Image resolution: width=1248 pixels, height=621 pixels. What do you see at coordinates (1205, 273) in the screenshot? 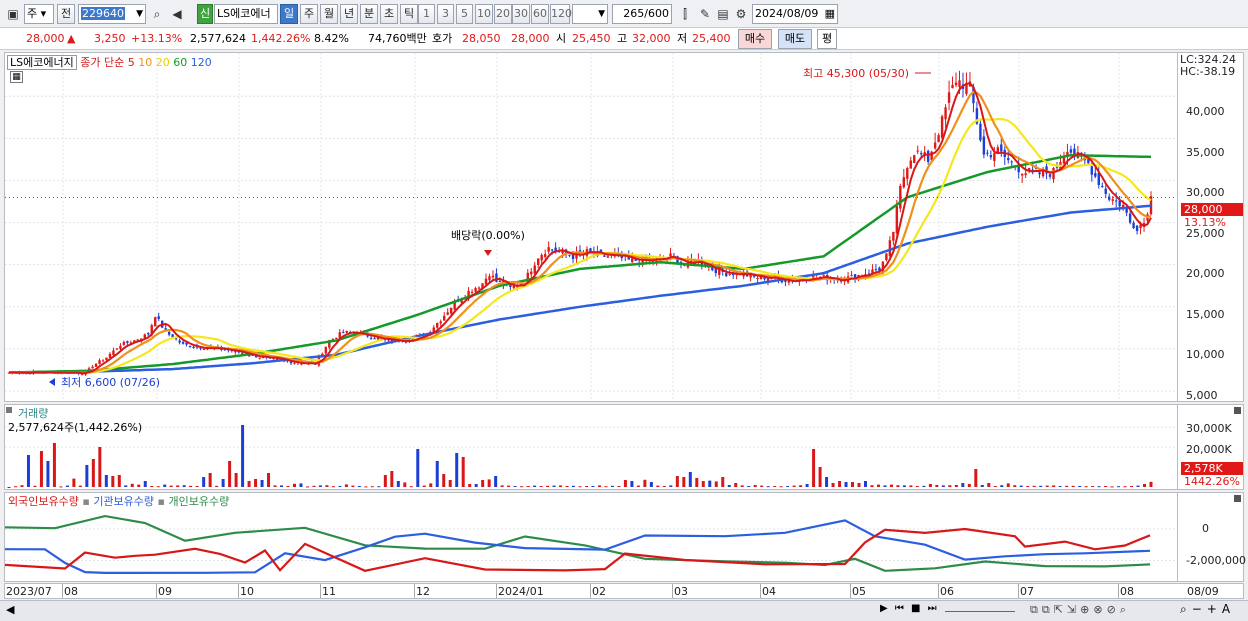
I see `price-tick-4: 20,000` at bounding box center [1205, 273].